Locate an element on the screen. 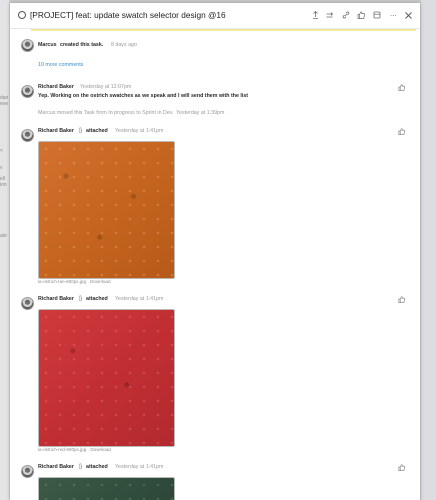  story-action: created this task. is located at coordinates (82, 45).